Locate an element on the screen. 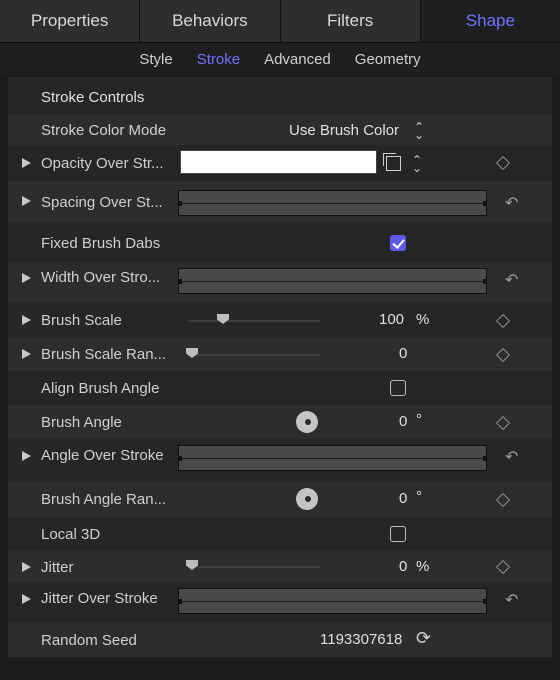 The height and width of the screenshot is (680, 560). stroke-color-mode-row: Stroke Color Mode Use Brush Color ⌃ ⌄ is located at coordinates (280, 130).